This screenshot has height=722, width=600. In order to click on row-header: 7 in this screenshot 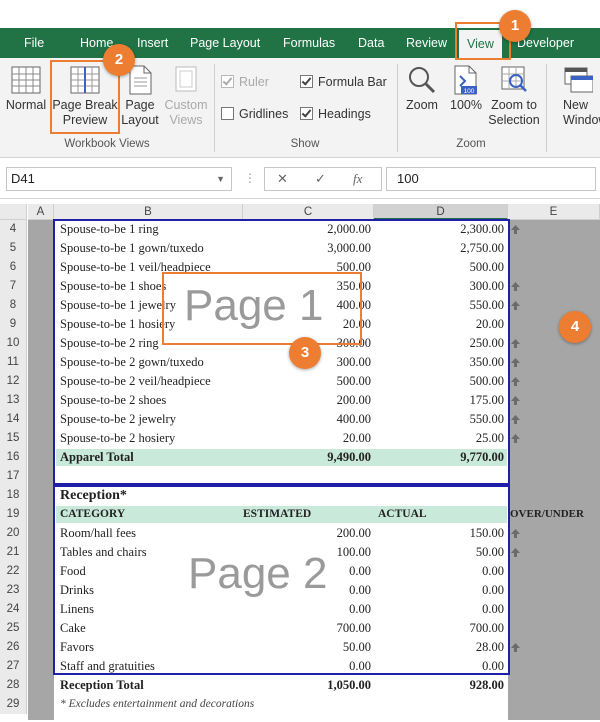, I will do `click(13, 286)`.